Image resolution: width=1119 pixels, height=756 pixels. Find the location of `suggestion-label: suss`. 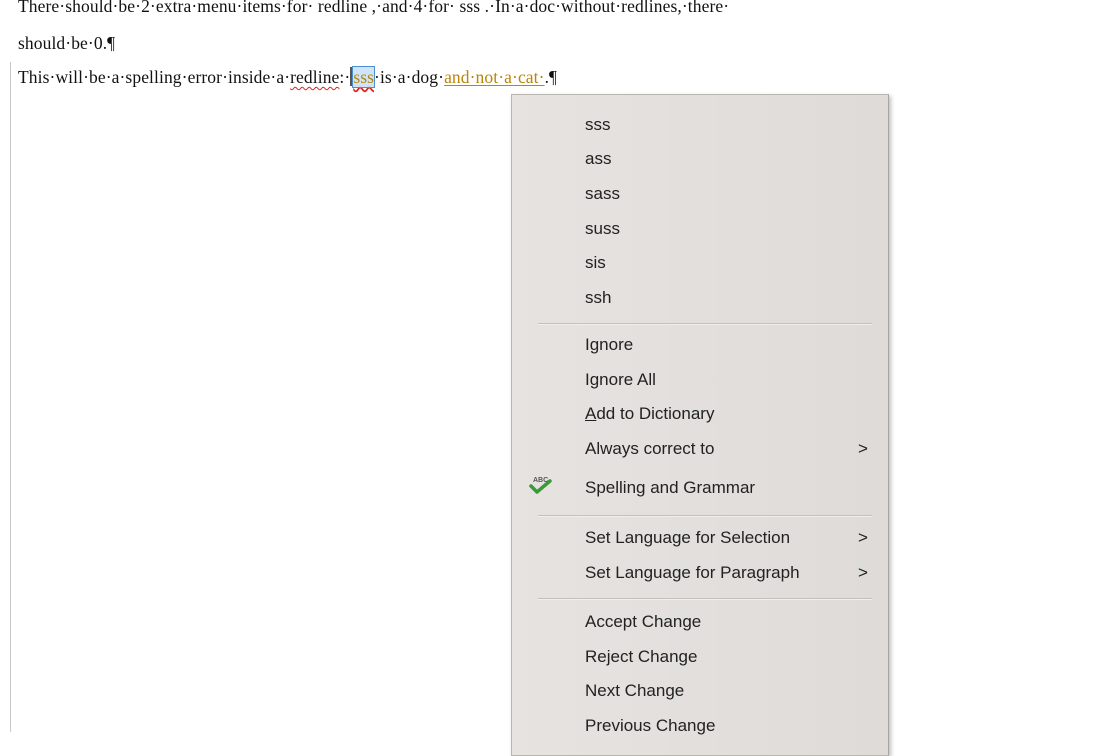

suggestion-label: suss is located at coordinates (602, 228).